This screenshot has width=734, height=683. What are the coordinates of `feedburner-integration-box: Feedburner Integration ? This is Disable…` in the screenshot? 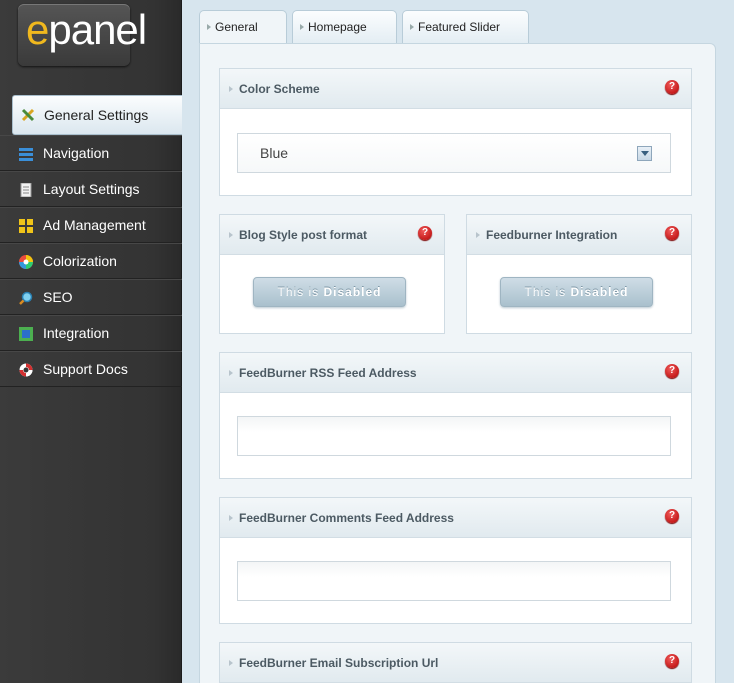 It's located at (579, 274).